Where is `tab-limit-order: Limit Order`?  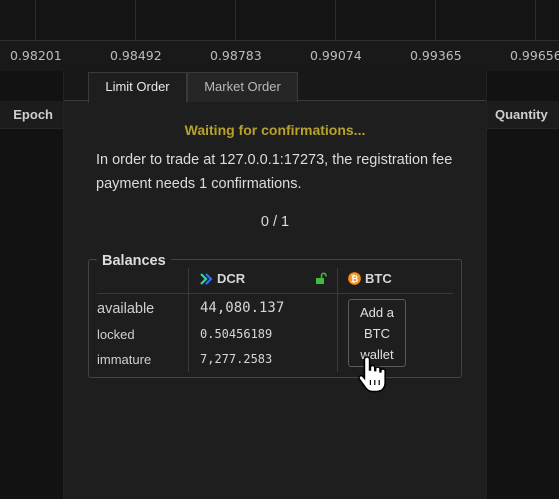 tab-limit-order: Limit Order is located at coordinates (137, 87).